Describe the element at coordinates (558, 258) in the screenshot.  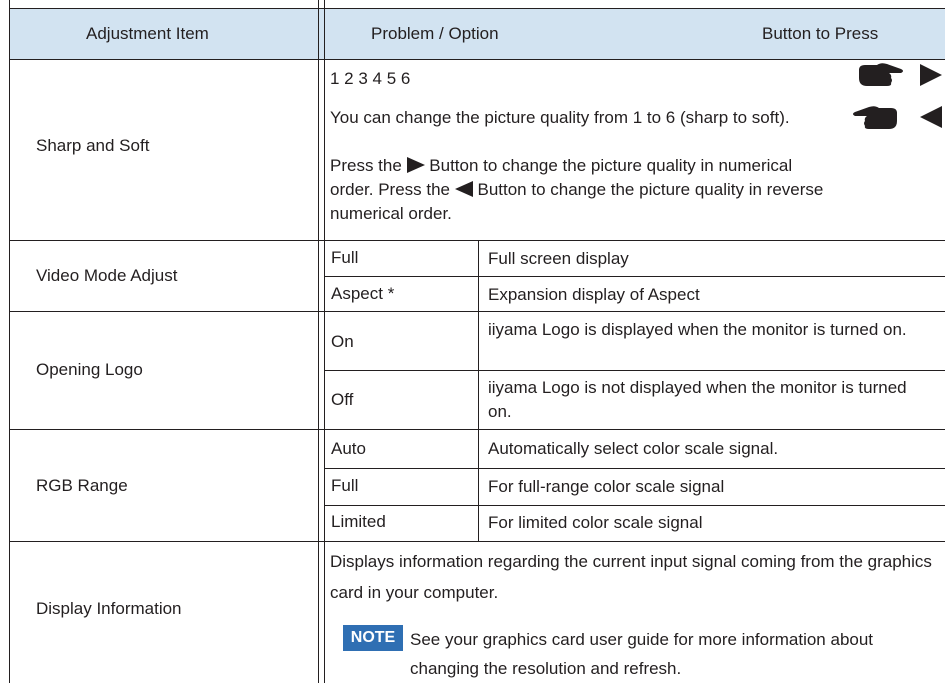
I see `video-desc-full: Full screen display` at that location.